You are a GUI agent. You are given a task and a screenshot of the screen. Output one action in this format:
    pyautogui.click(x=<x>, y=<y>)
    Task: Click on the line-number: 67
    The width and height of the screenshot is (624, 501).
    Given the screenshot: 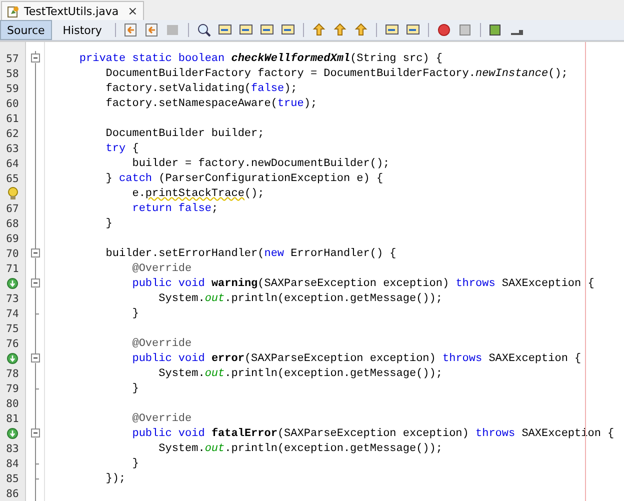 What is the action you would take?
    pyautogui.click(x=12, y=208)
    